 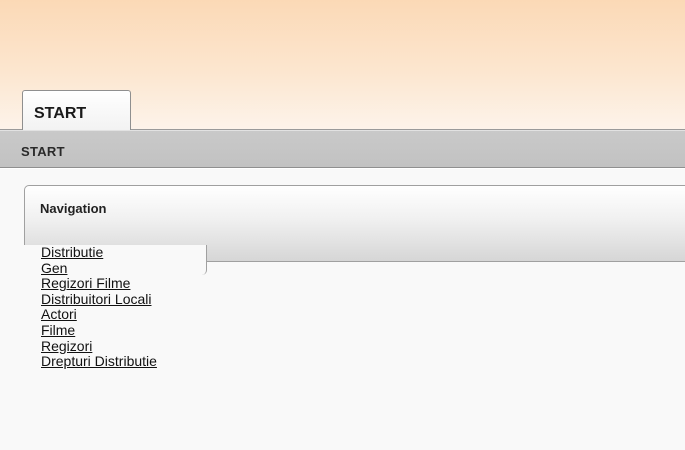 I want to click on list-item: Actori, so click(x=99, y=315).